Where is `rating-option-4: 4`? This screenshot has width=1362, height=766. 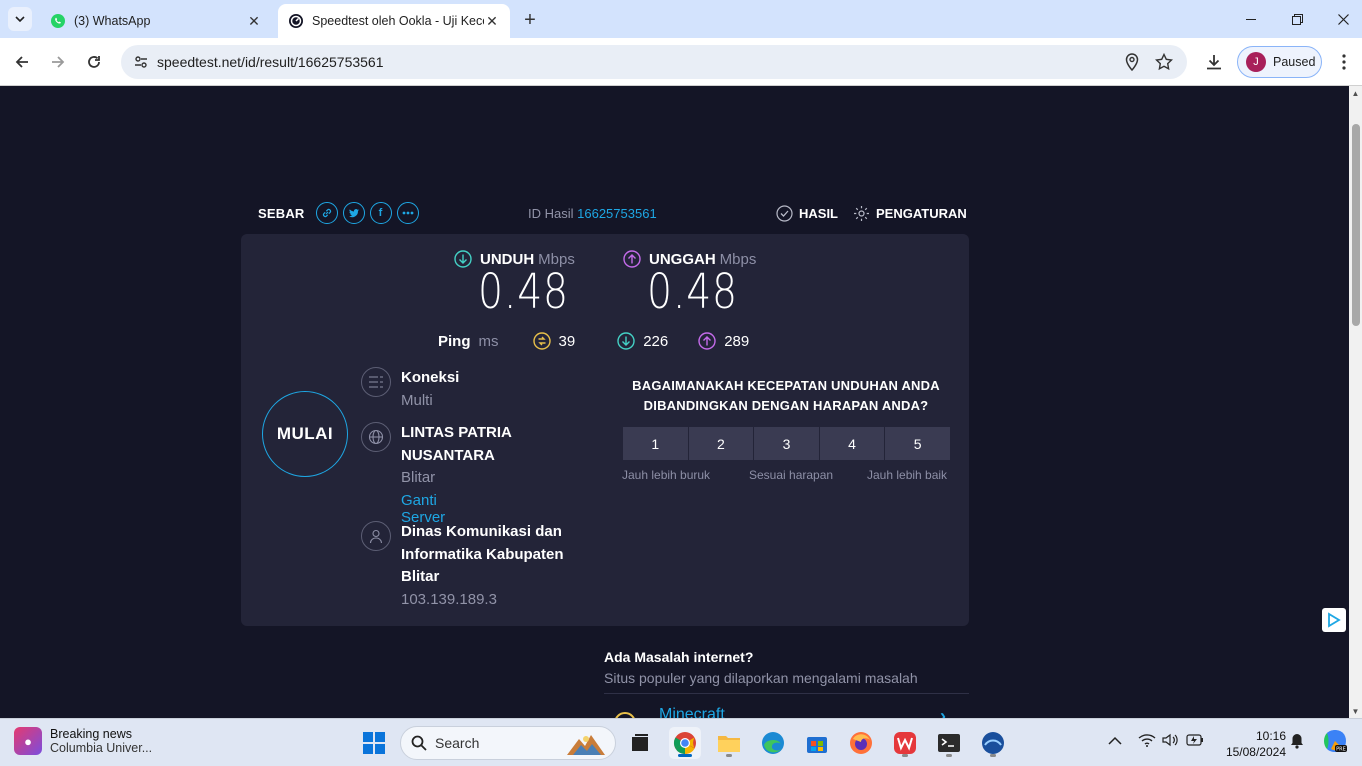 rating-option-4: 4 is located at coordinates (852, 443).